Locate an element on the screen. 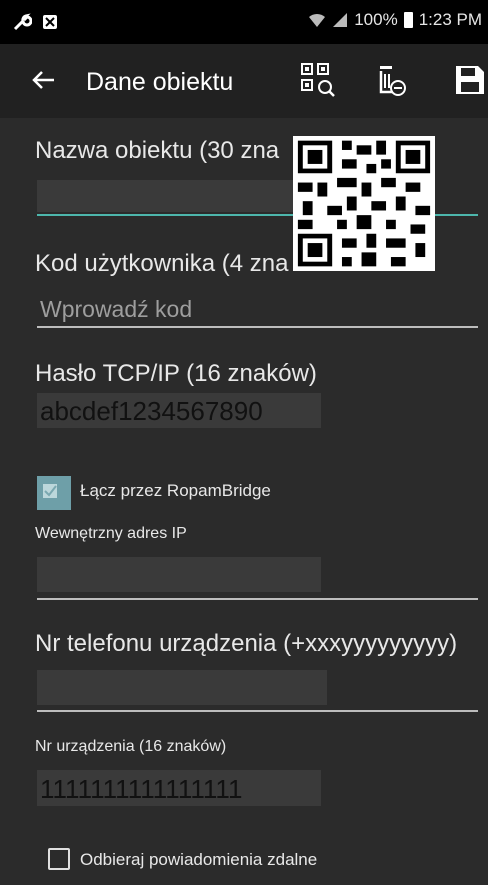  tcp-password-value: abcdef1234567890 is located at coordinates (151, 411).